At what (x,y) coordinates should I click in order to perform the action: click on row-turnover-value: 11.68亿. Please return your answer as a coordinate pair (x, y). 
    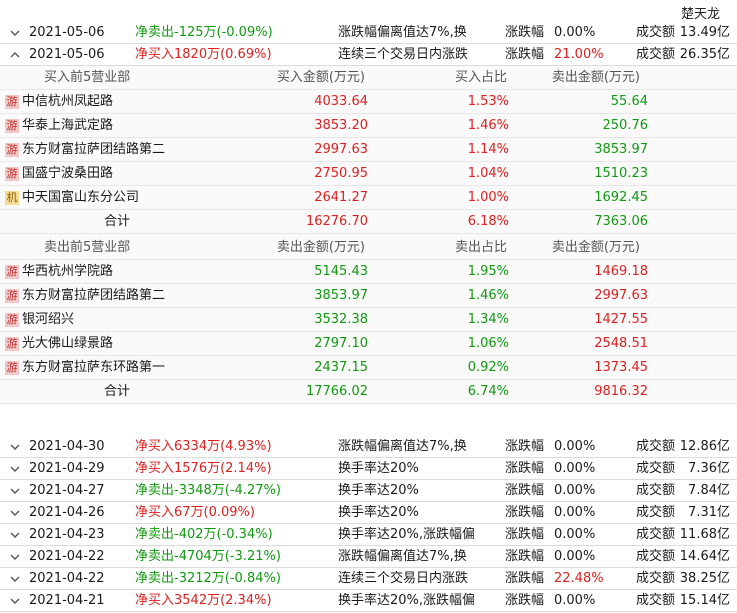
    Looking at the image, I should click on (704, 534).